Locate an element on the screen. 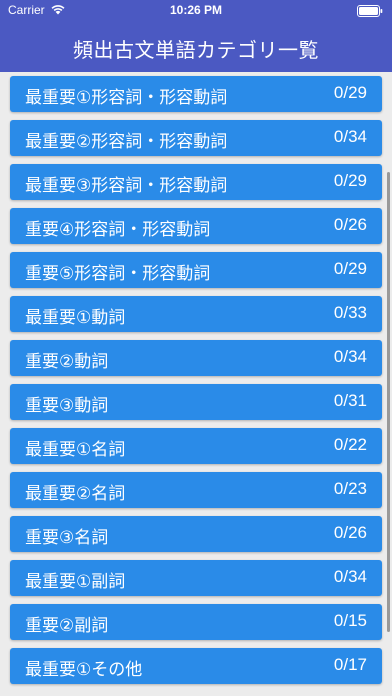  category-label: 最重要①形容詞・形容動詞 is located at coordinates (126, 98).